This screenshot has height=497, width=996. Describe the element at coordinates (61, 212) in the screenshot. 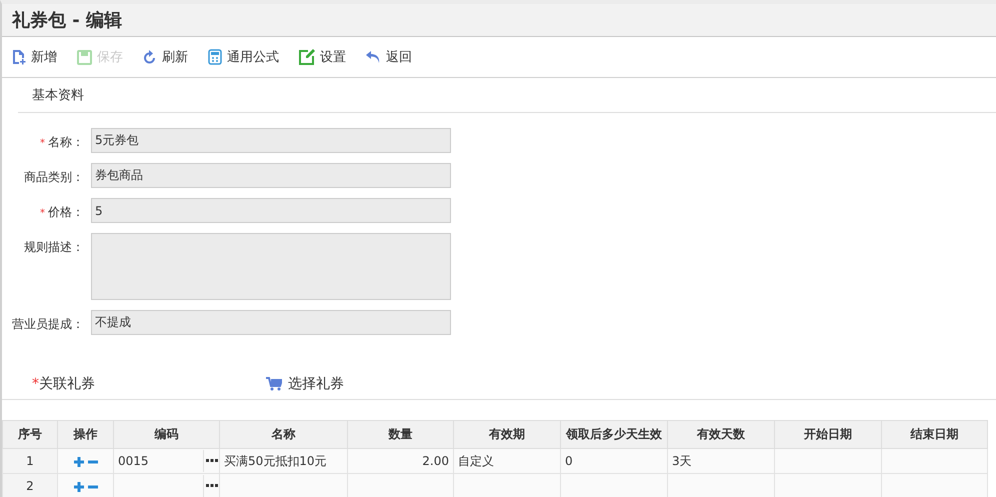

I see `field-label: * 价格：` at that location.